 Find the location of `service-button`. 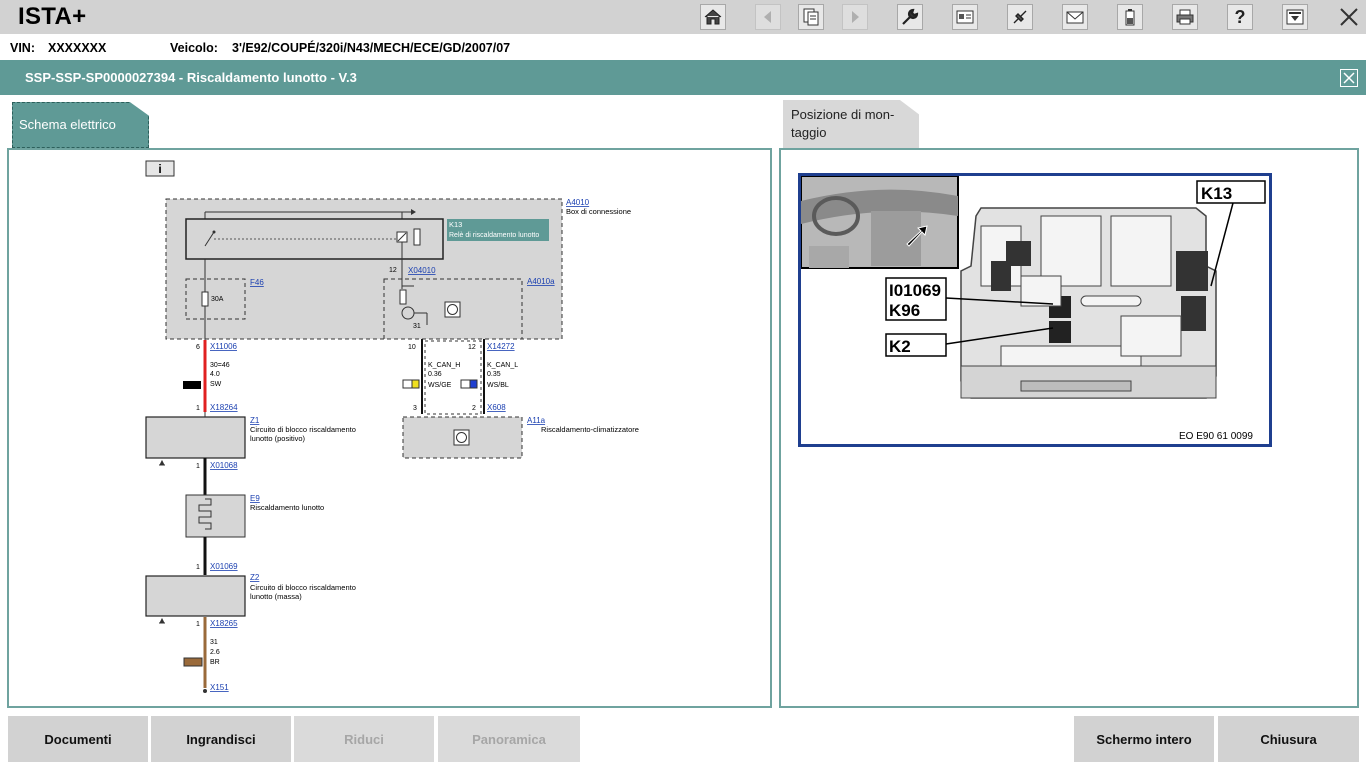

service-button is located at coordinates (910, 17).